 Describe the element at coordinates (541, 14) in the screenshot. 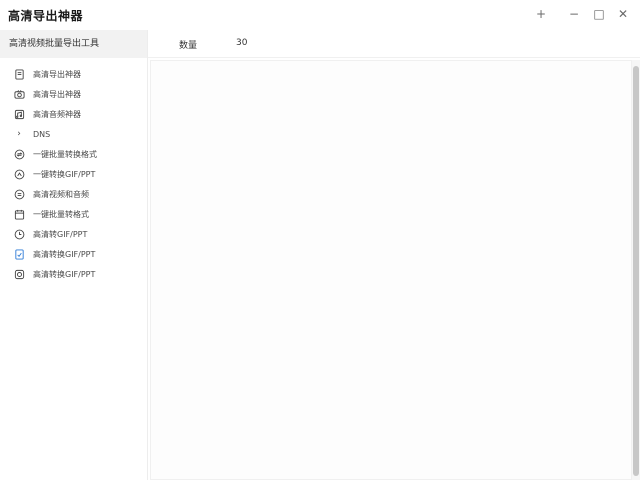

I see `pin-button: +` at that location.